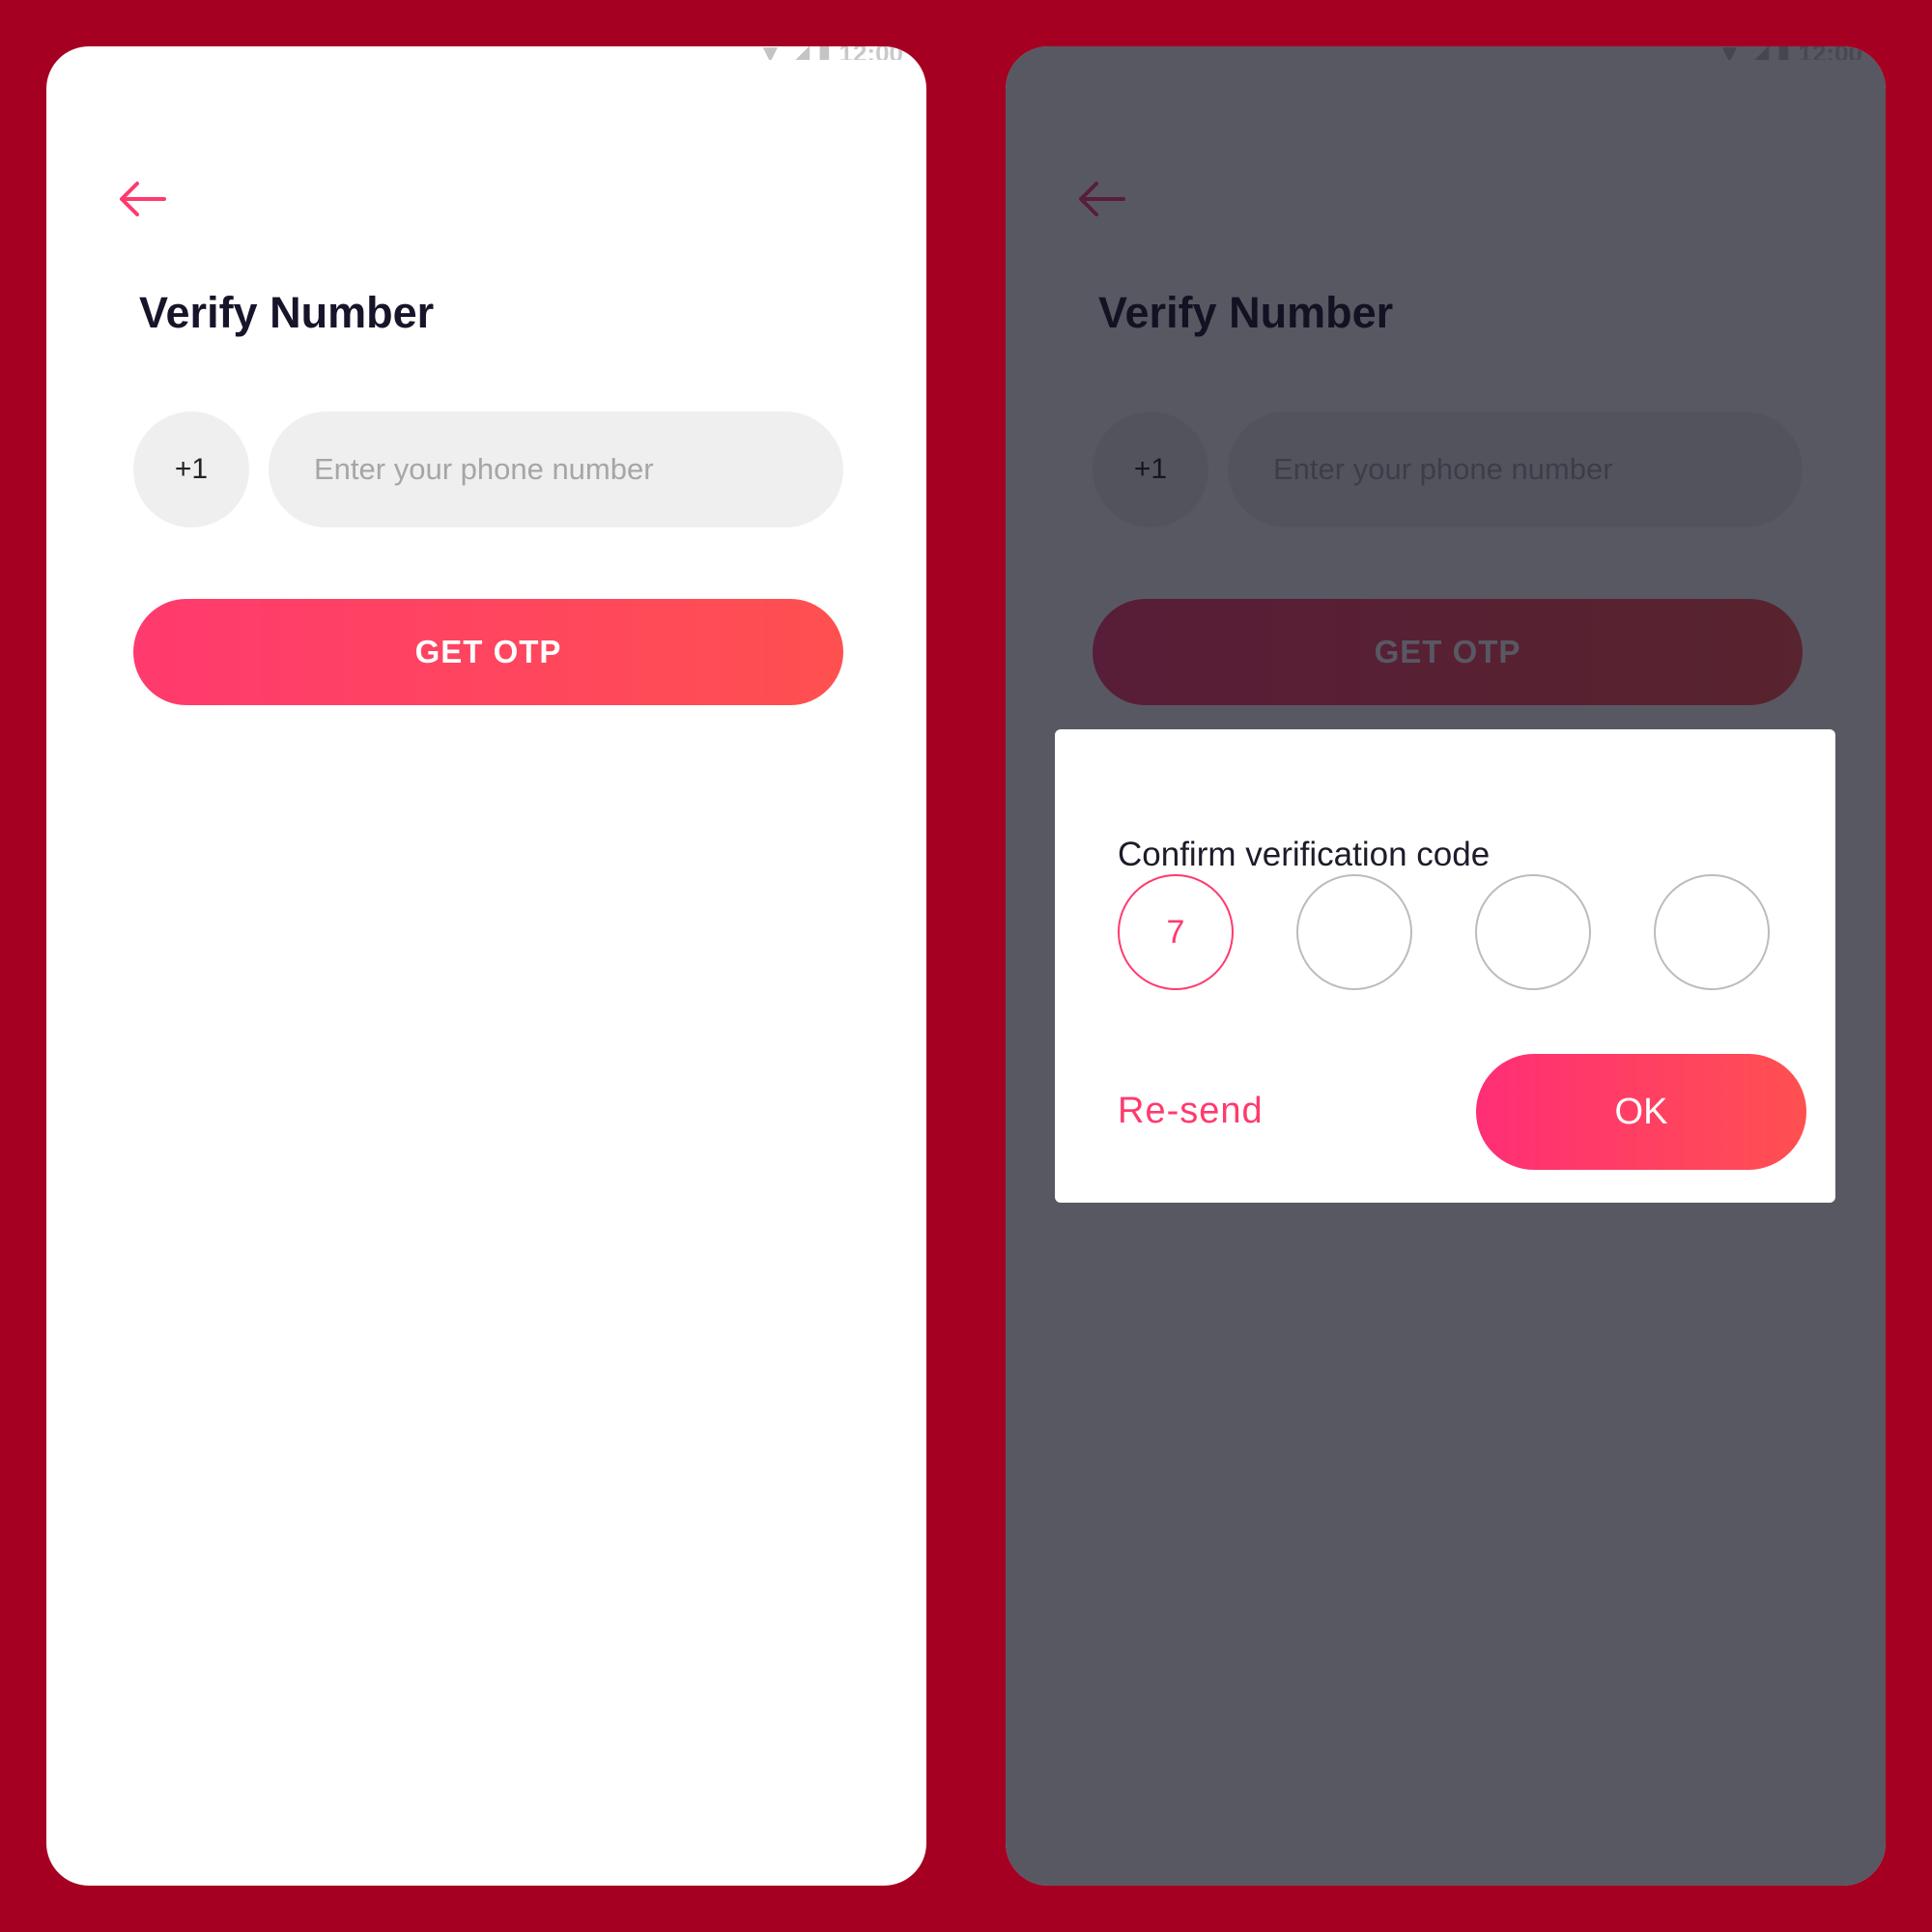 This screenshot has height=1932, width=1932. What do you see at coordinates (1304, 854) in the screenshot?
I see `dialog-title: Confirm verification code` at bounding box center [1304, 854].